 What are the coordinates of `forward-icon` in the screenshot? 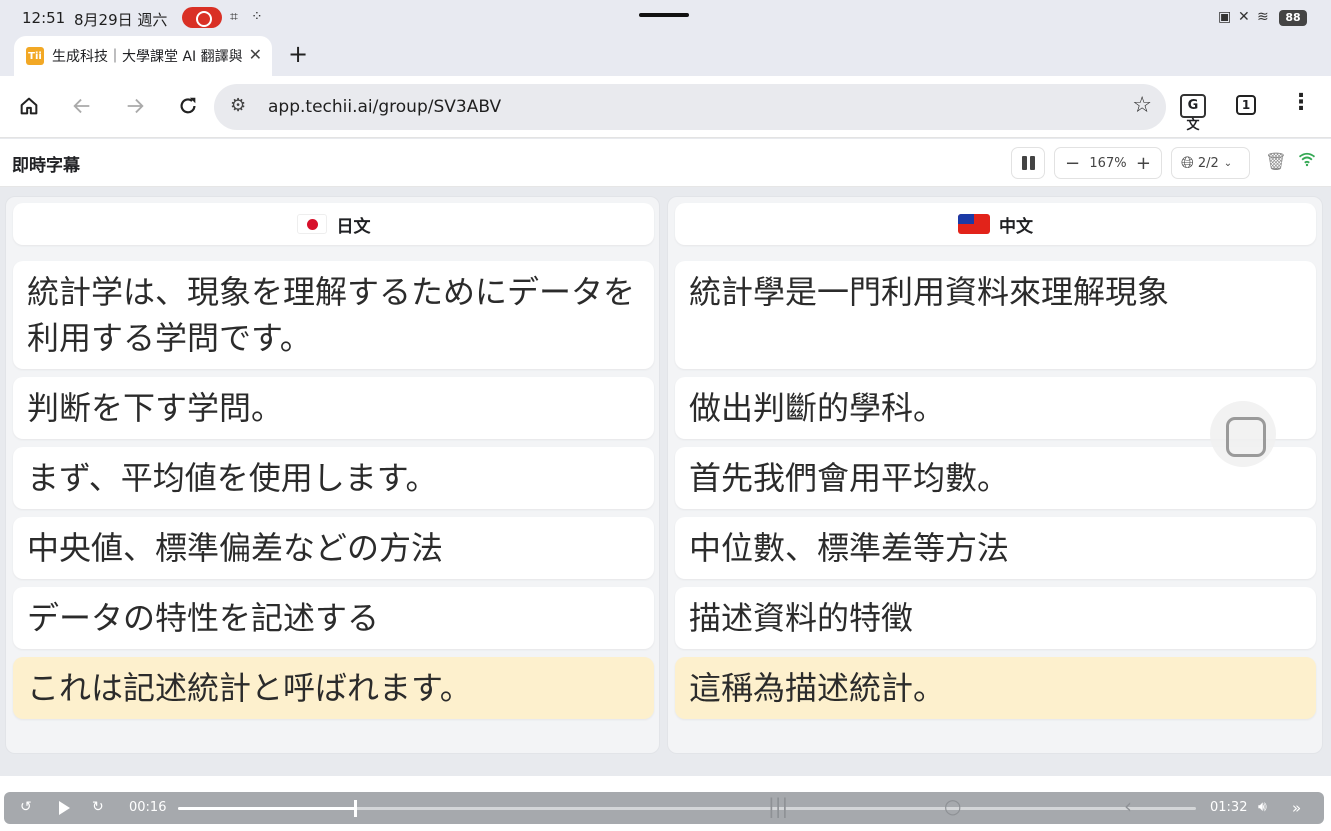 It's located at (135, 106).